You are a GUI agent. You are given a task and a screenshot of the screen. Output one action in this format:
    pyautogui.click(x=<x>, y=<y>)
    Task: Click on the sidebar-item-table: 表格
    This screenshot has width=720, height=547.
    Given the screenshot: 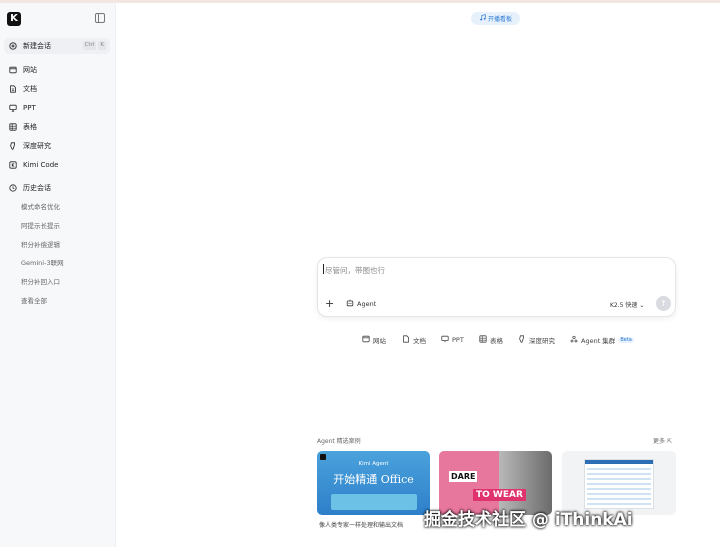 What is the action you would take?
    pyautogui.click(x=58, y=127)
    